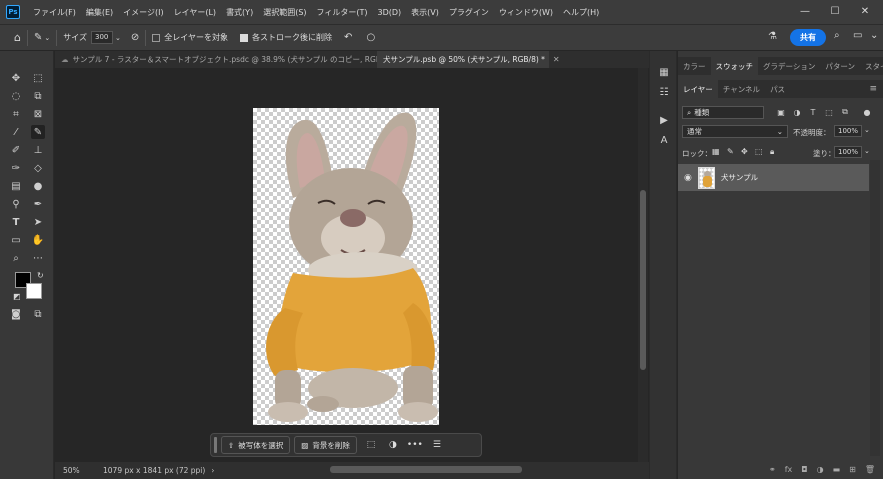  What do you see at coordinates (777, 89) in the screenshot?
I see `tab-paths: パス` at bounding box center [777, 89].